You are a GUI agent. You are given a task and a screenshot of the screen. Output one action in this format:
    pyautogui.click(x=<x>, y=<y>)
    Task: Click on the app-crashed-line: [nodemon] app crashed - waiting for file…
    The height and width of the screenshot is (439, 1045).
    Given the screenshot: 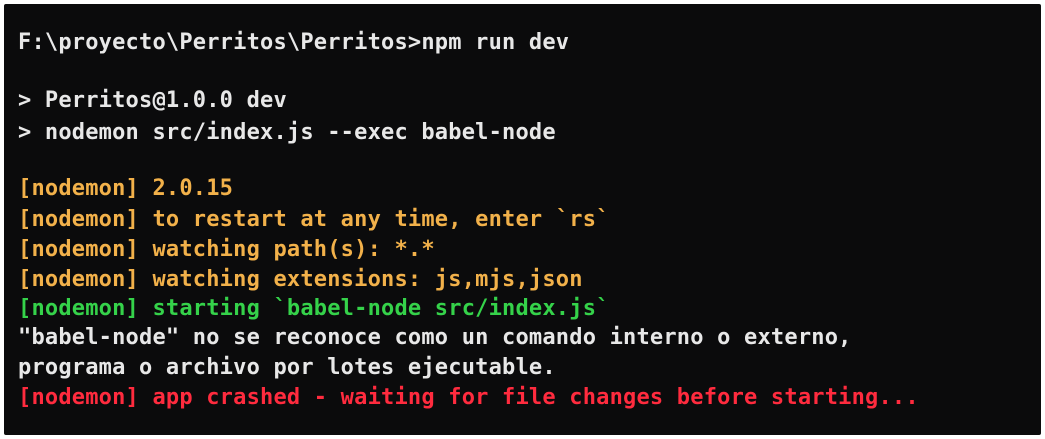 What is the action you would take?
    pyautogui.click(x=468, y=397)
    